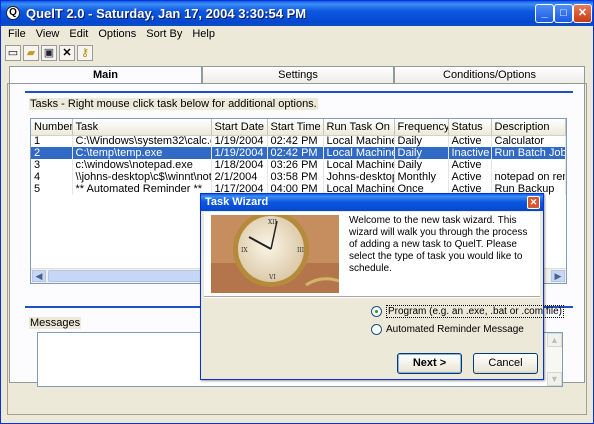  I want to click on scroll-up-icon: ▲, so click(554, 340).